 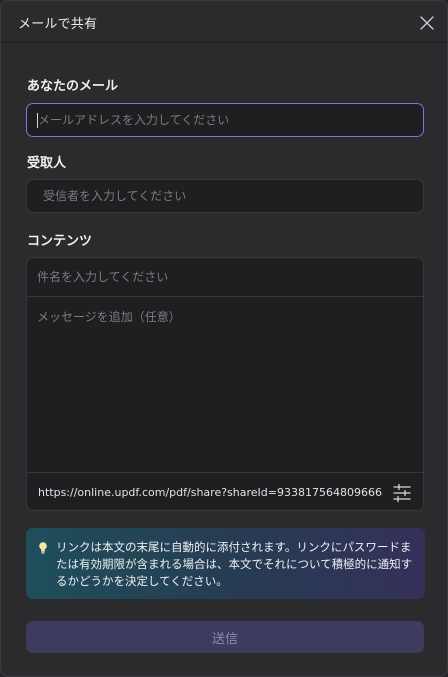 What do you see at coordinates (43, 548) in the screenshot?
I see `lightbulb-icon` at bounding box center [43, 548].